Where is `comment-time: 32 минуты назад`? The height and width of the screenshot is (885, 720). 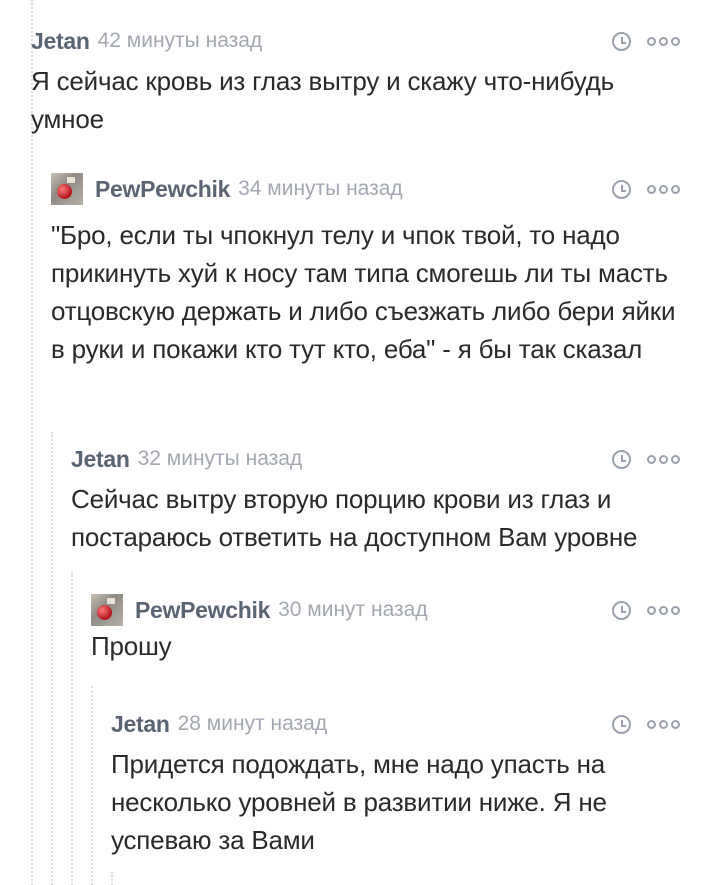
comment-time: 32 минуты назад is located at coordinates (220, 459).